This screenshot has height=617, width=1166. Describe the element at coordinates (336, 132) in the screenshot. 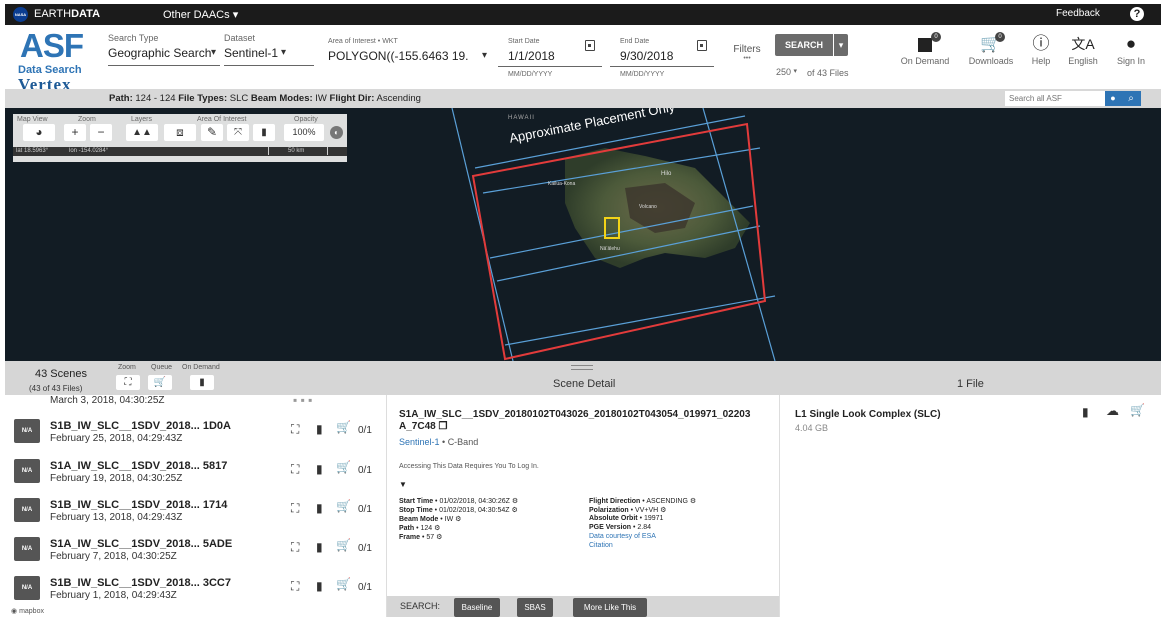

I see `opacity-toggle-icon: ◐` at that location.